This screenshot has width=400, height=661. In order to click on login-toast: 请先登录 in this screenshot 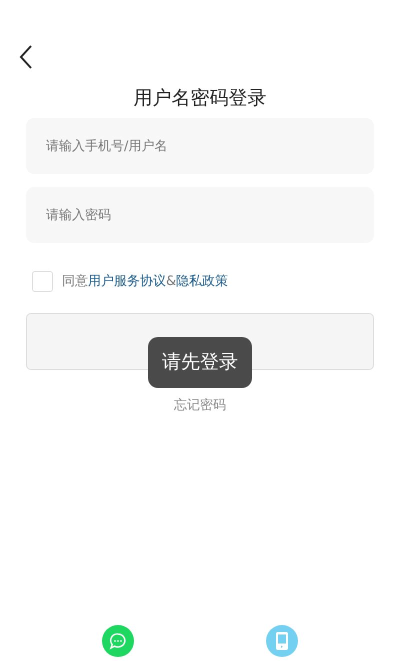, I will do `click(200, 362)`.